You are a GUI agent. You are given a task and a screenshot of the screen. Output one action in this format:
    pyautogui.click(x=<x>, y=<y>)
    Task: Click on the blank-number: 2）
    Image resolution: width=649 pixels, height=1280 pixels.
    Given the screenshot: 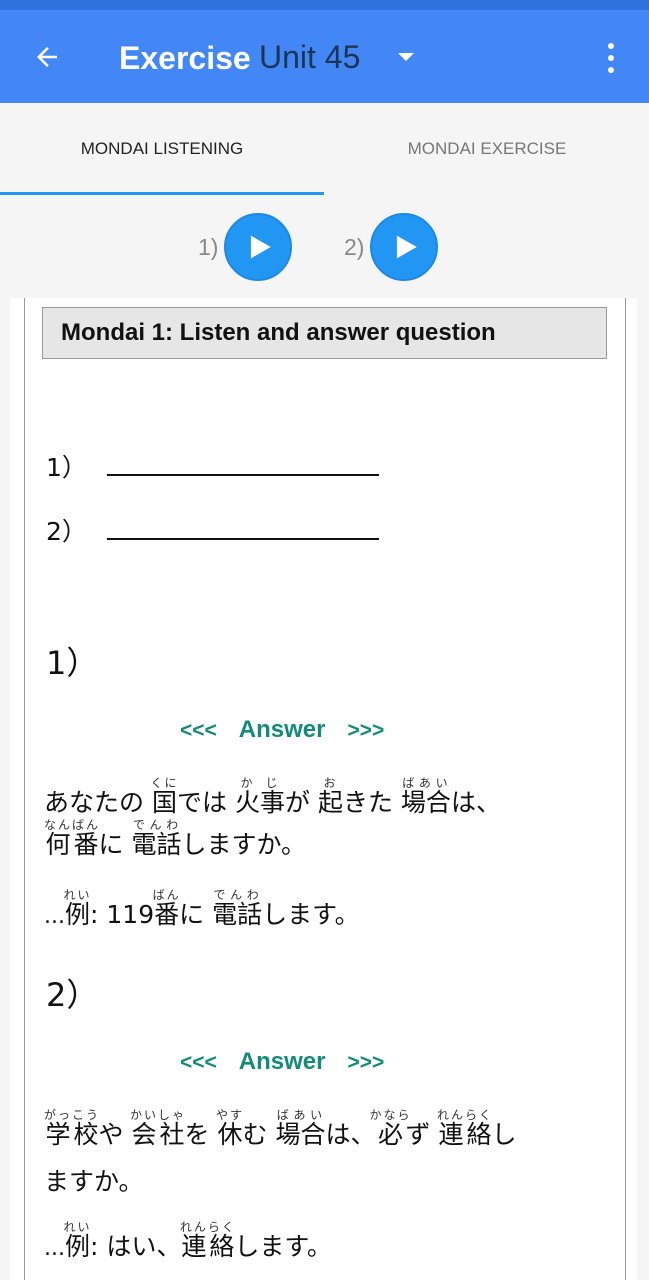 What is the action you would take?
    pyautogui.click(x=66, y=531)
    